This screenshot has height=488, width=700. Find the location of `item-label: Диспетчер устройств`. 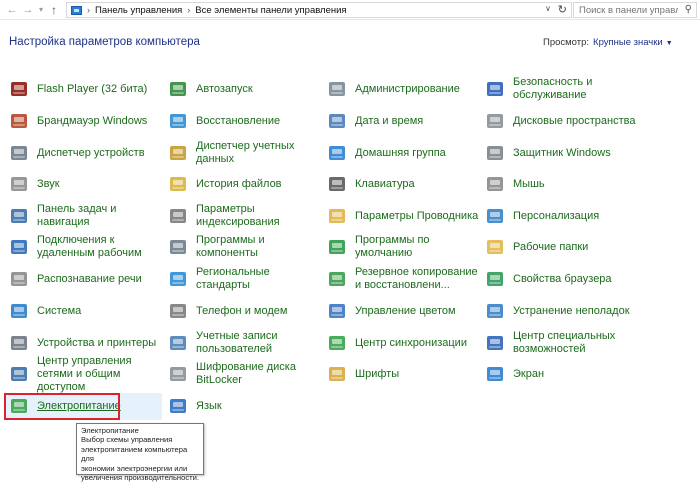

item-label: Диспетчер устройств is located at coordinates (91, 152).